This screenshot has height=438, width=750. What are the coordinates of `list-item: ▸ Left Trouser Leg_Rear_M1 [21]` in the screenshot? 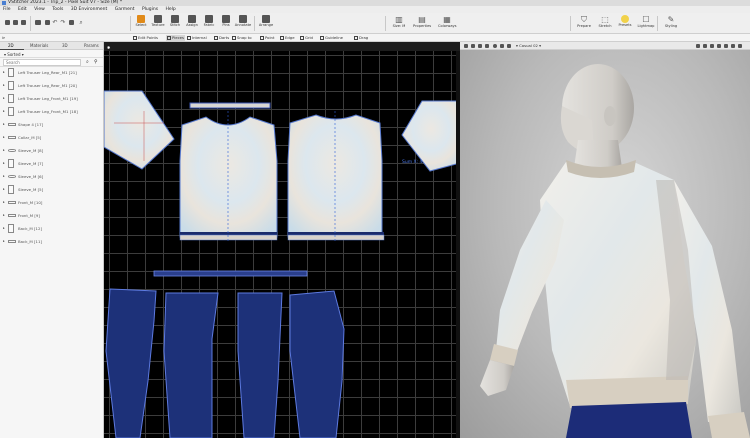 It's located at (51, 72).